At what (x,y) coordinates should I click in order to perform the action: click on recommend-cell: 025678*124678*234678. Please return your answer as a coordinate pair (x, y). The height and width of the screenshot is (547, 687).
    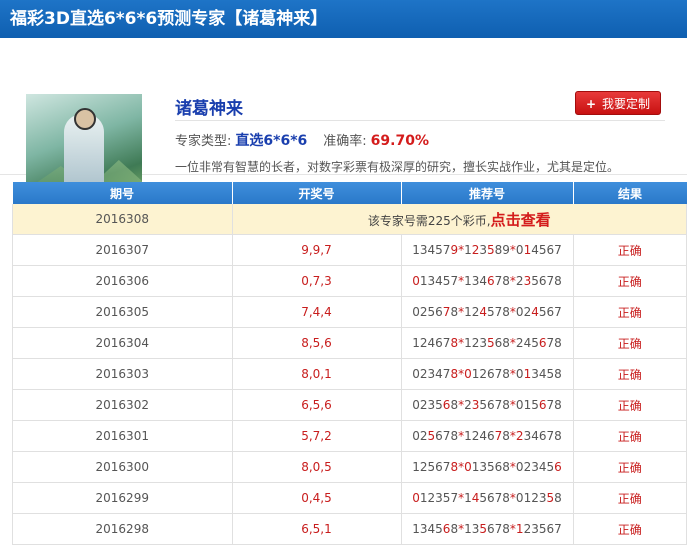
    Looking at the image, I should click on (487, 436).